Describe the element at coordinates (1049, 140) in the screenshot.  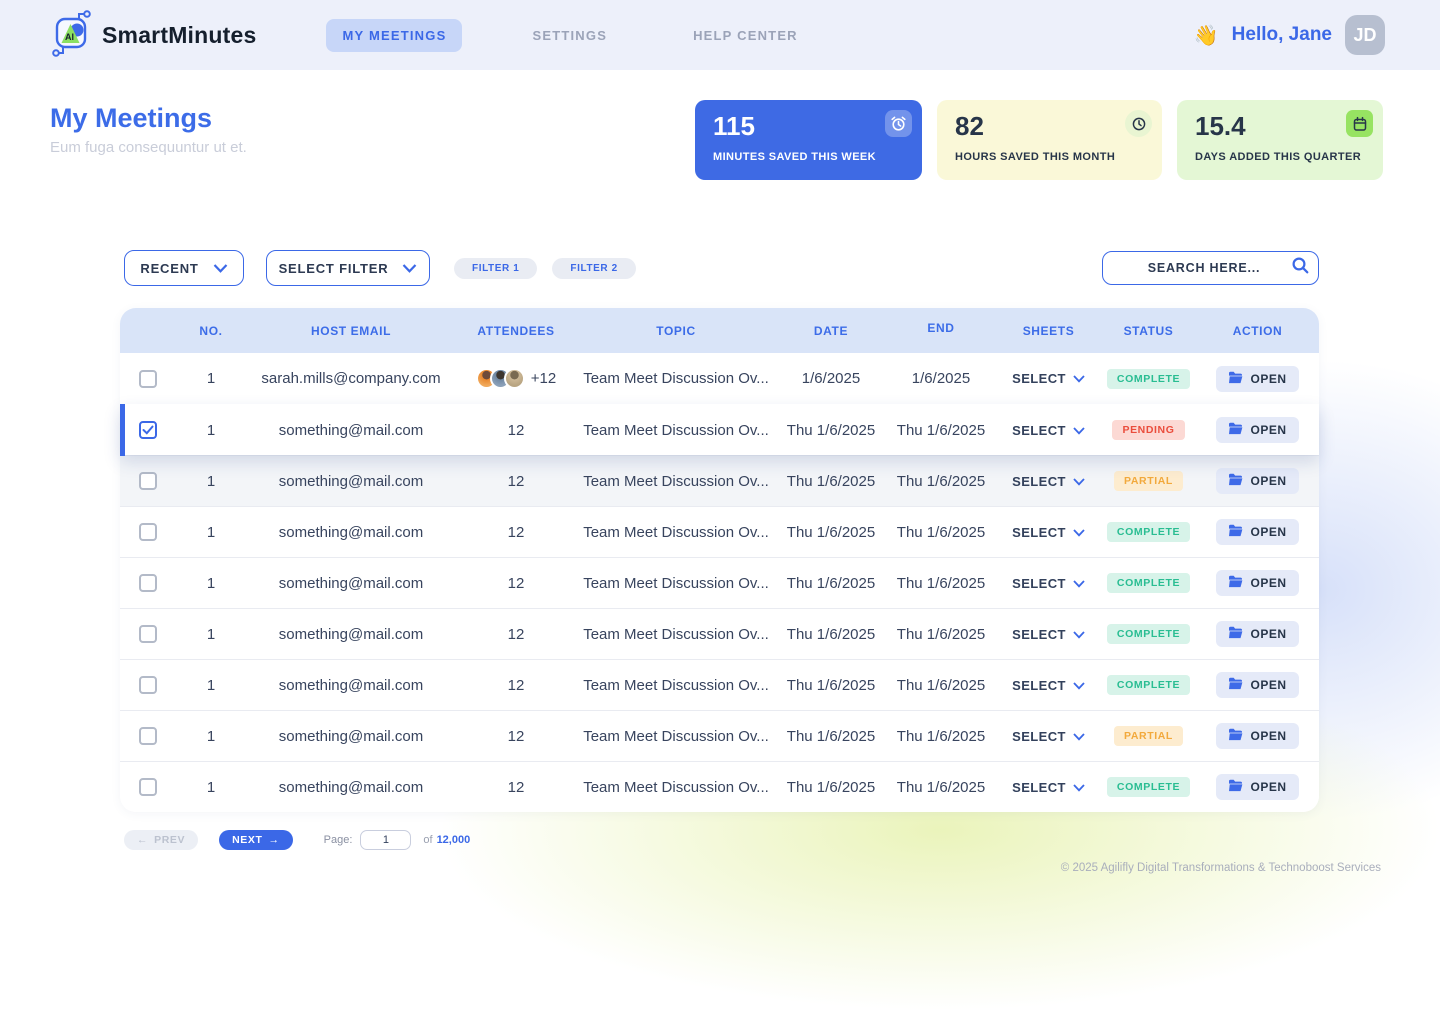
I see `stat-card-hours: 82 HOURS SAVED THIS MONTH` at that location.